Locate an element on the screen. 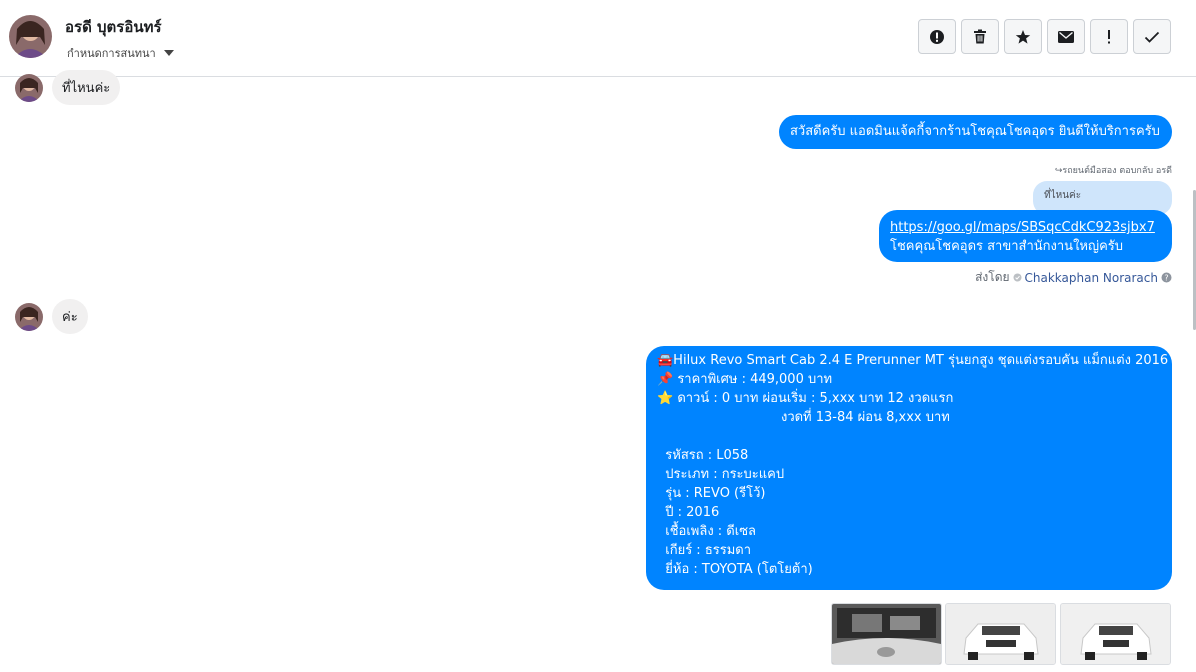 The image size is (1196, 672). listing-line: ปี : 2016 is located at coordinates (688, 512).